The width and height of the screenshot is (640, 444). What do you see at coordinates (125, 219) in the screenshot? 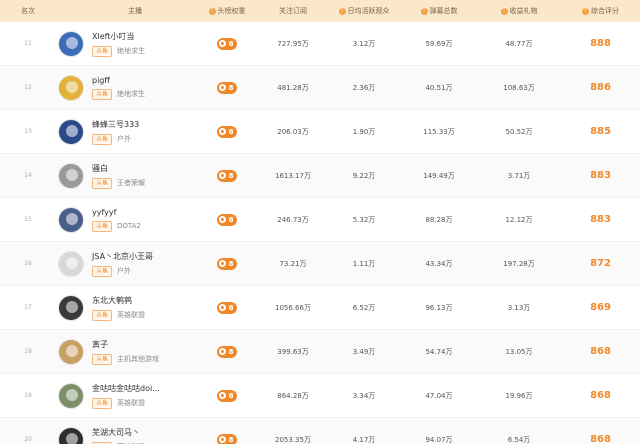
I see `anchor-cell: yyfyyf 斗鱼 DOTA2` at bounding box center [125, 219].